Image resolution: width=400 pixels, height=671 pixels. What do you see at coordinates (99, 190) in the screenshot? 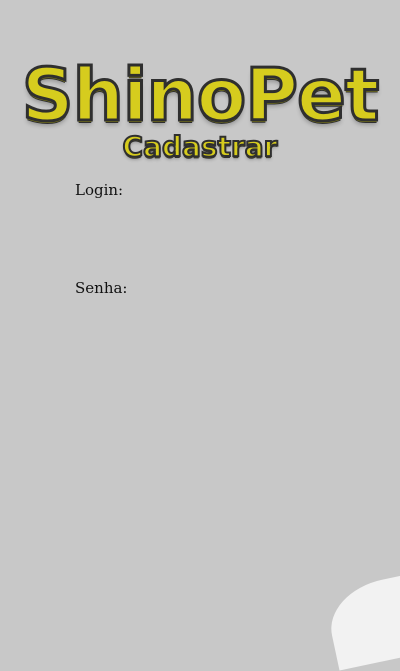
I see `login-label: Login:` at bounding box center [99, 190].